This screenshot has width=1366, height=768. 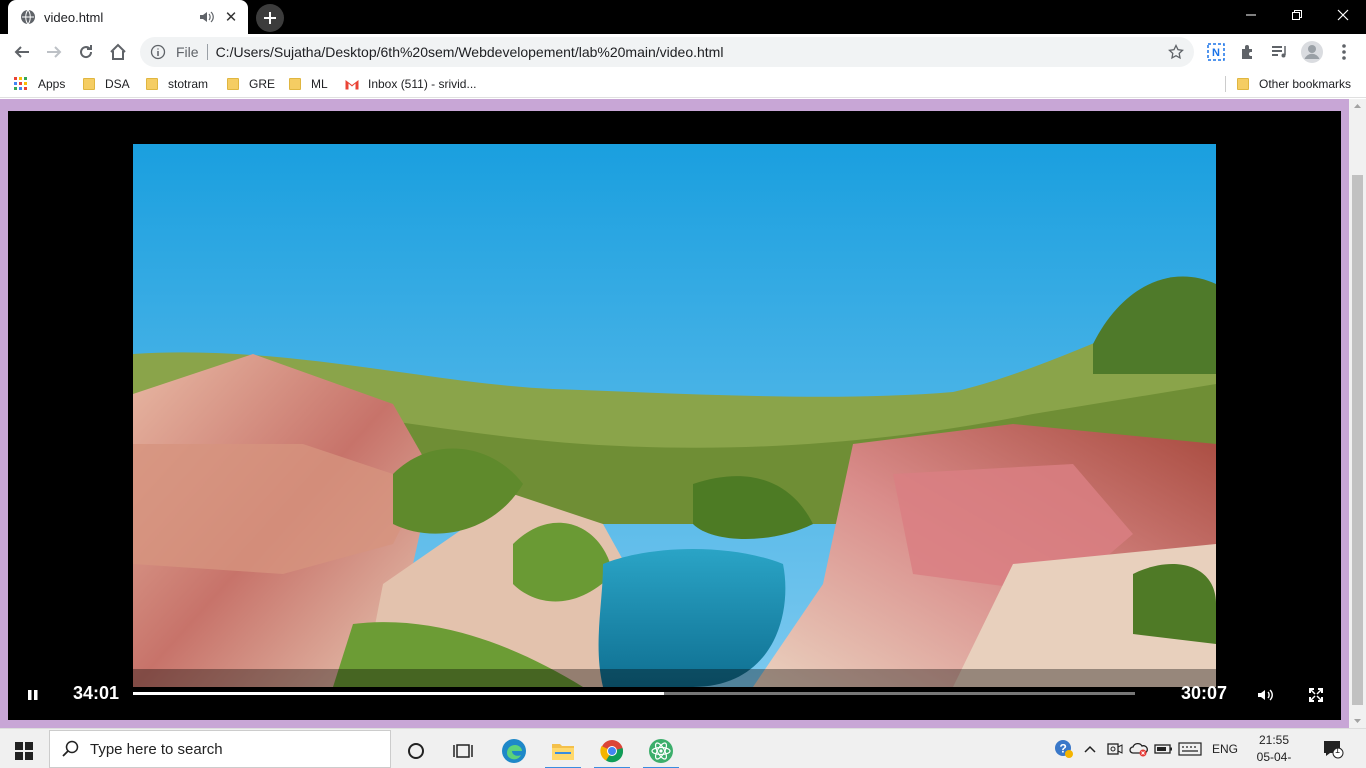 I want to click on bookmark-gre: GRE, so click(x=251, y=84).